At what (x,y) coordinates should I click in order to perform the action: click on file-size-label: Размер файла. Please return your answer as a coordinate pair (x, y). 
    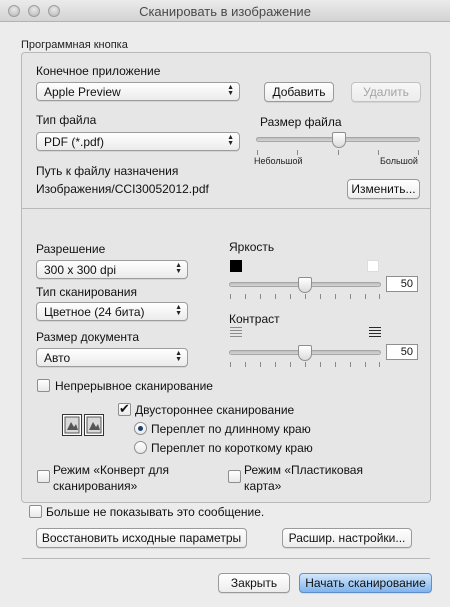
    Looking at the image, I should click on (301, 122).